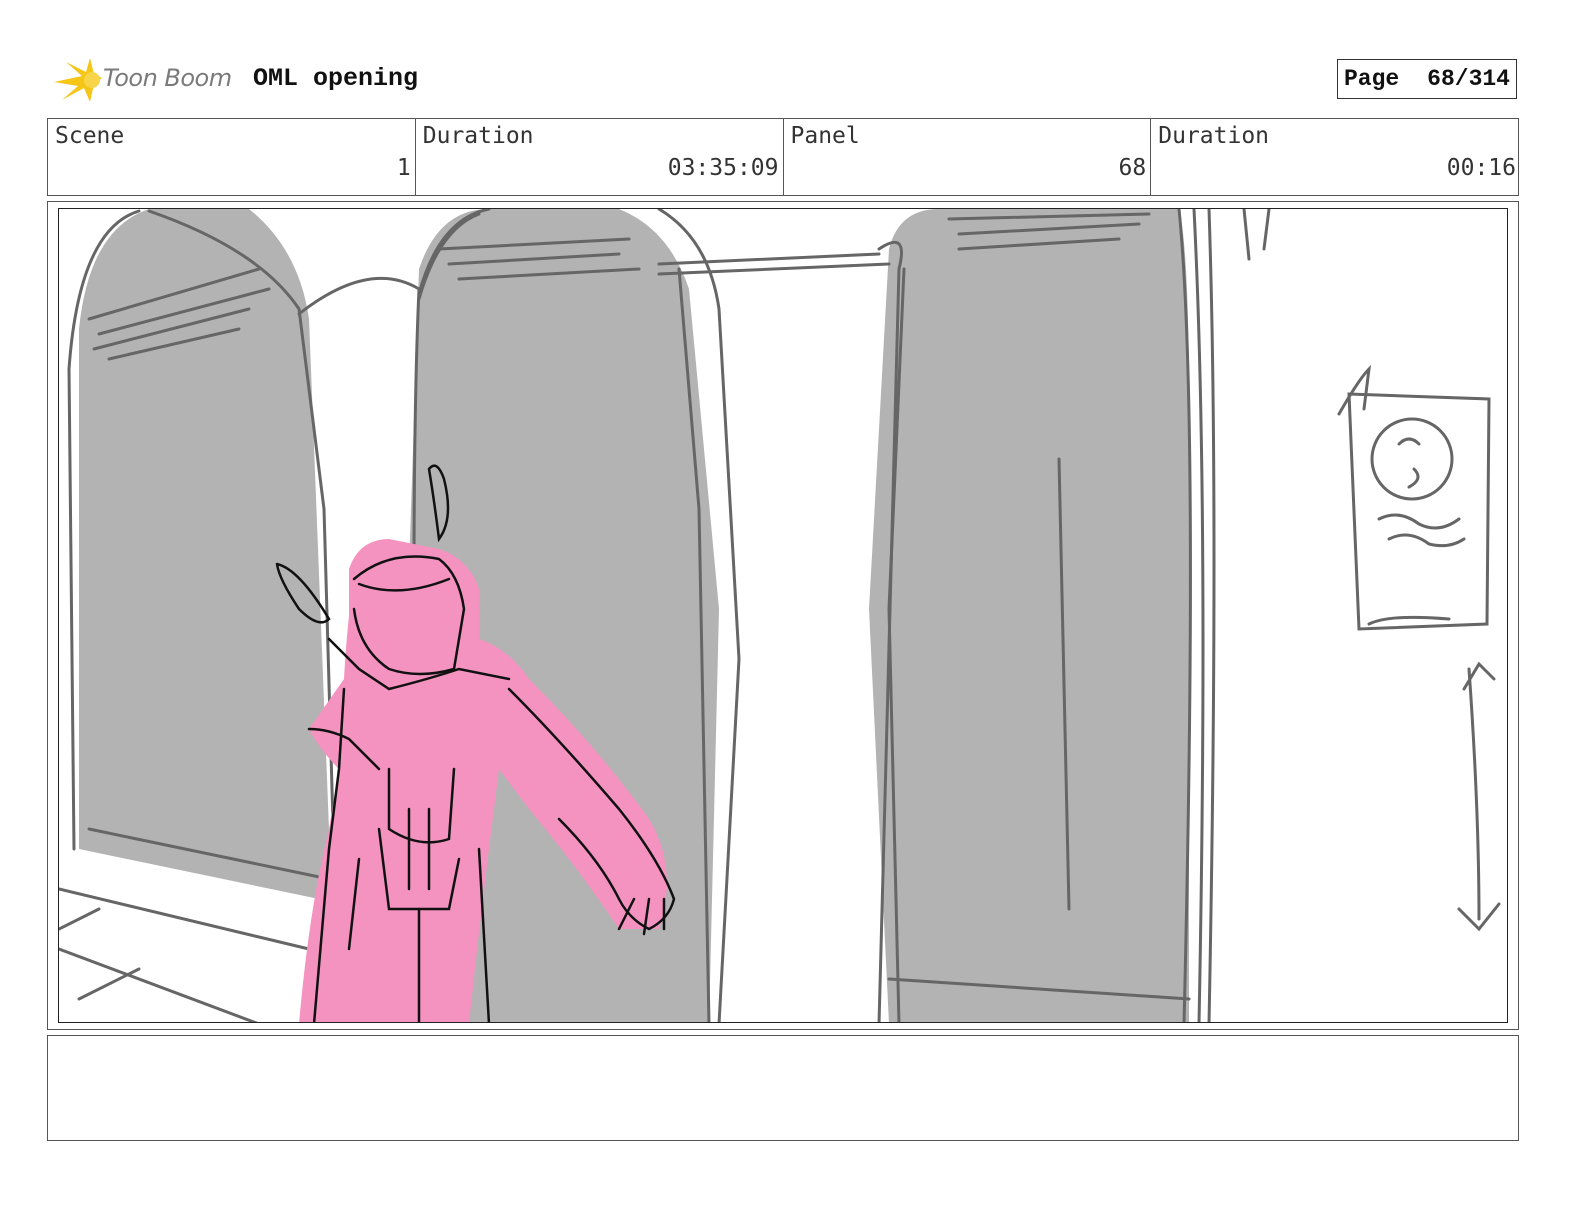  What do you see at coordinates (1481, 168) in the screenshot?
I see `panel-duration-value: 00:16` at bounding box center [1481, 168].